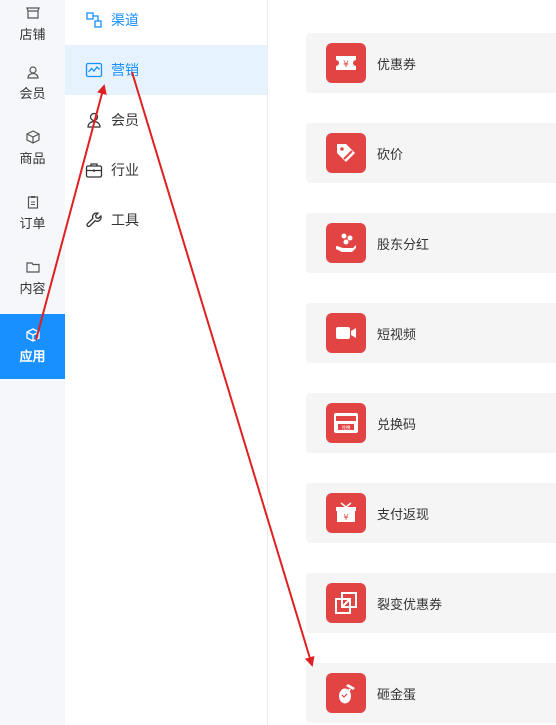  I want to click on submenu-item-label: 工具, so click(125, 221).